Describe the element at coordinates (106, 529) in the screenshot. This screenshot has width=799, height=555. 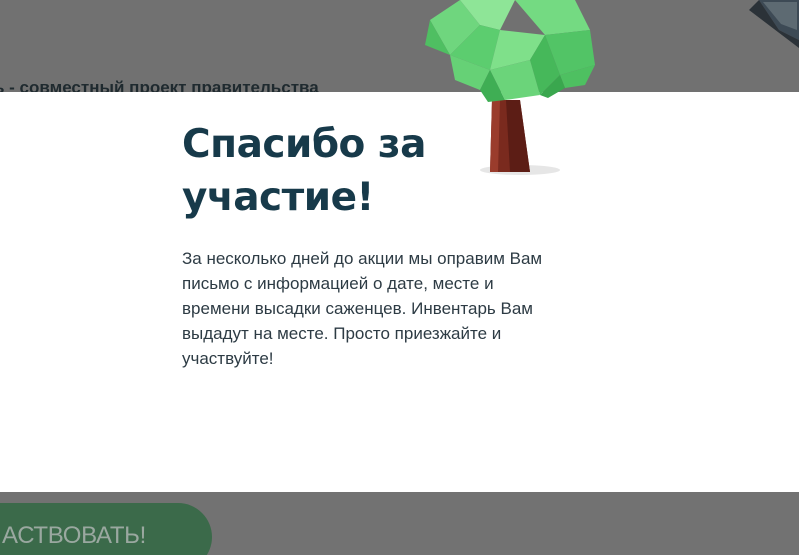
I see `participate-button: АСТВОВАТЬ!` at that location.